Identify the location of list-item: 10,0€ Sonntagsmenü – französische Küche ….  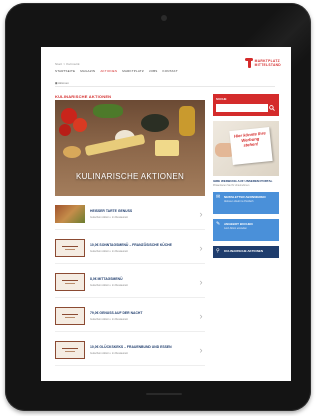
(130, 249).